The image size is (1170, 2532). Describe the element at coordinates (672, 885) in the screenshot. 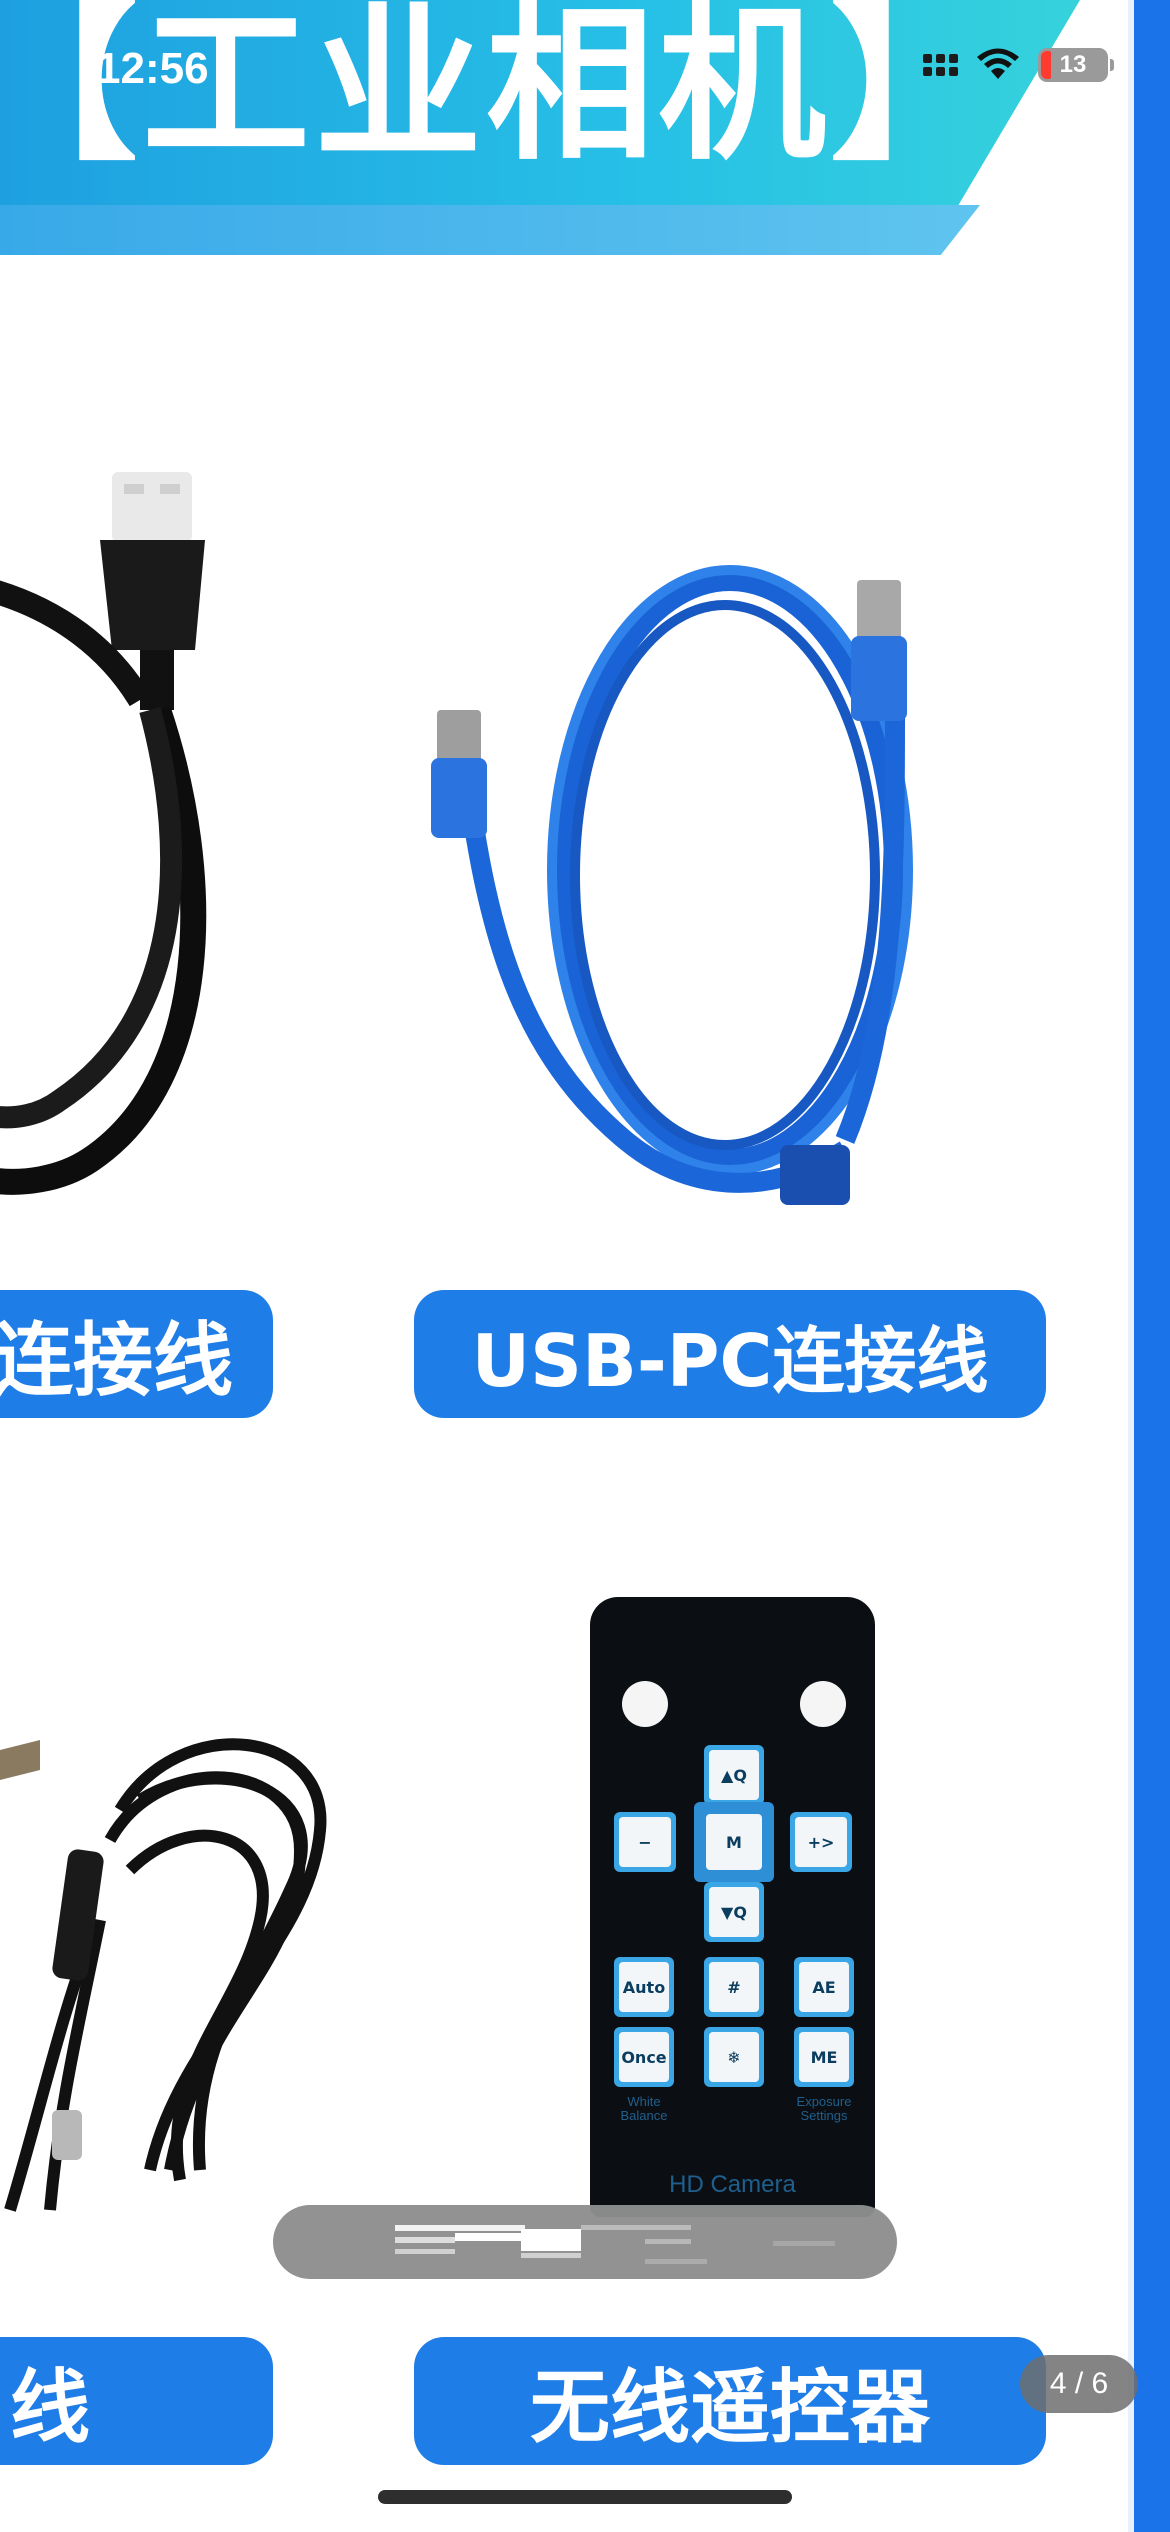

I see `usb-cable-image` at that location.